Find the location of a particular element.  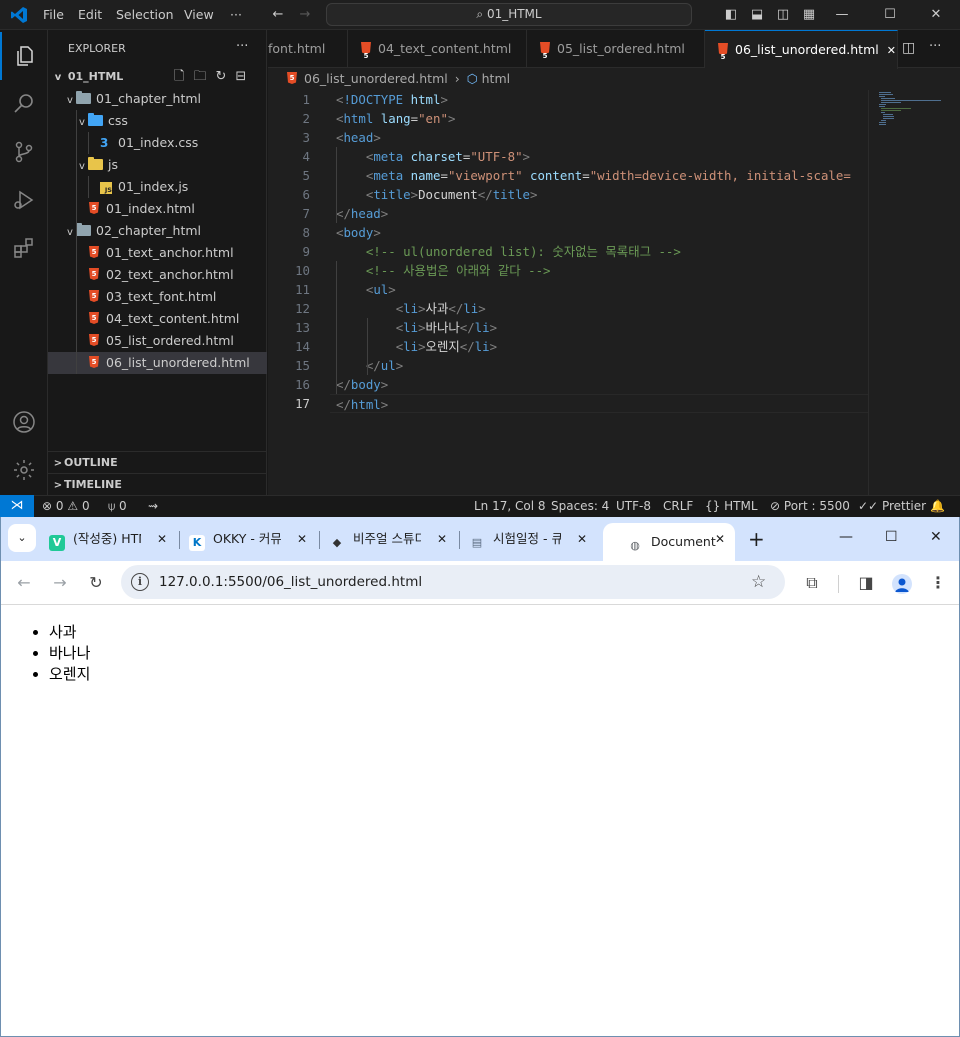

workspace-root: v 01_HTML 🗋🗀↻⊟ is located at coordinates (157, 77).